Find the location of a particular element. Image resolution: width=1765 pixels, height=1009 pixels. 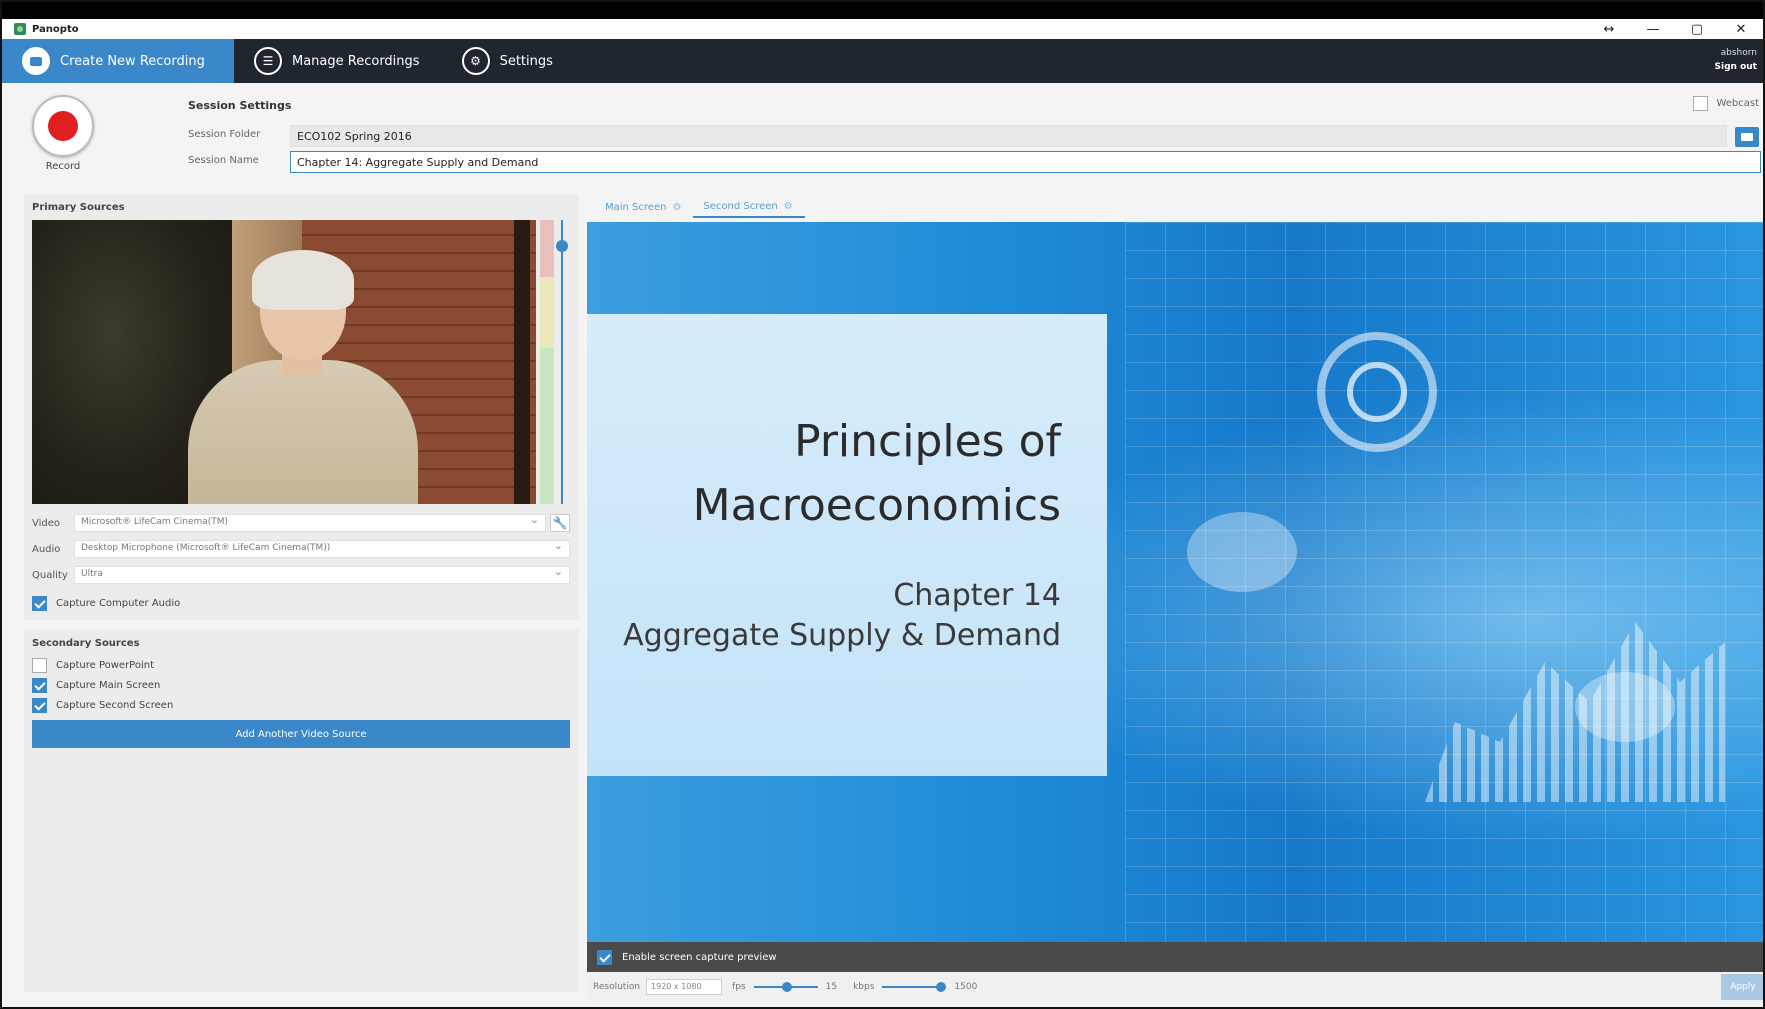

quality-label: Quality is located at coordinates (50, 575).